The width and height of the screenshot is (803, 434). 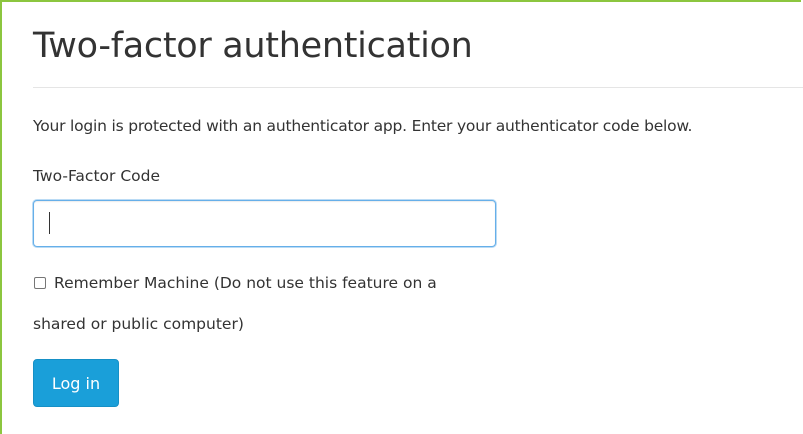 What do you see at coordinates (253, 46) in the screenshot?
I see `page-title: Two-factor authentication` at bounding box center [253, 46].